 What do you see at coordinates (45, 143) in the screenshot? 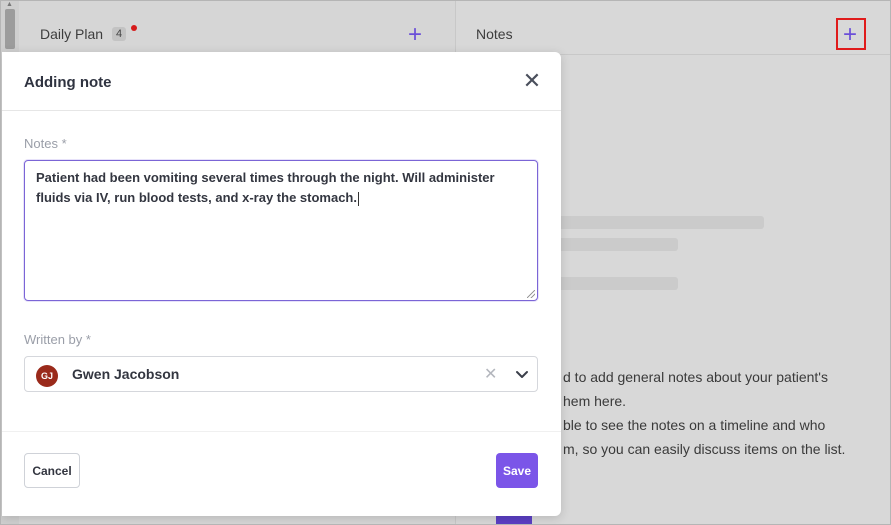
I see `notes-field-label: Notes *` at bounding box center [45, 143].